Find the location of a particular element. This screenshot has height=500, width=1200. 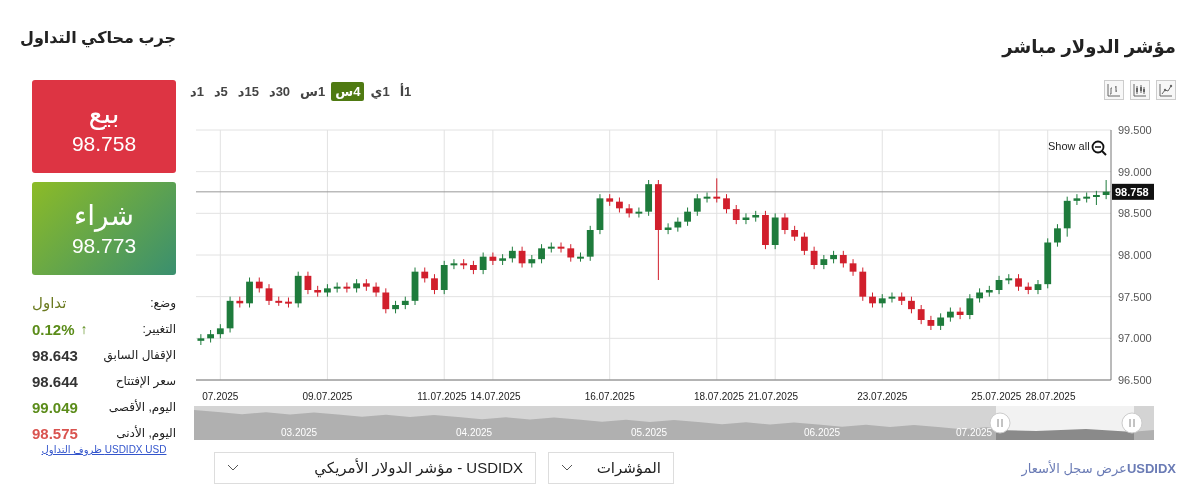

timeframe-tab: 1ي is located at coordinates (380, 91).